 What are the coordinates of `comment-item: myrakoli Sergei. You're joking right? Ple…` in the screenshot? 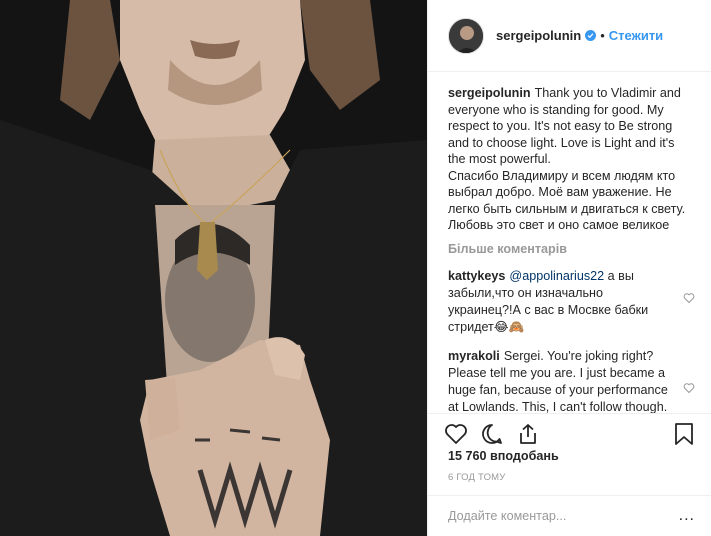 It's located at (571, 380).